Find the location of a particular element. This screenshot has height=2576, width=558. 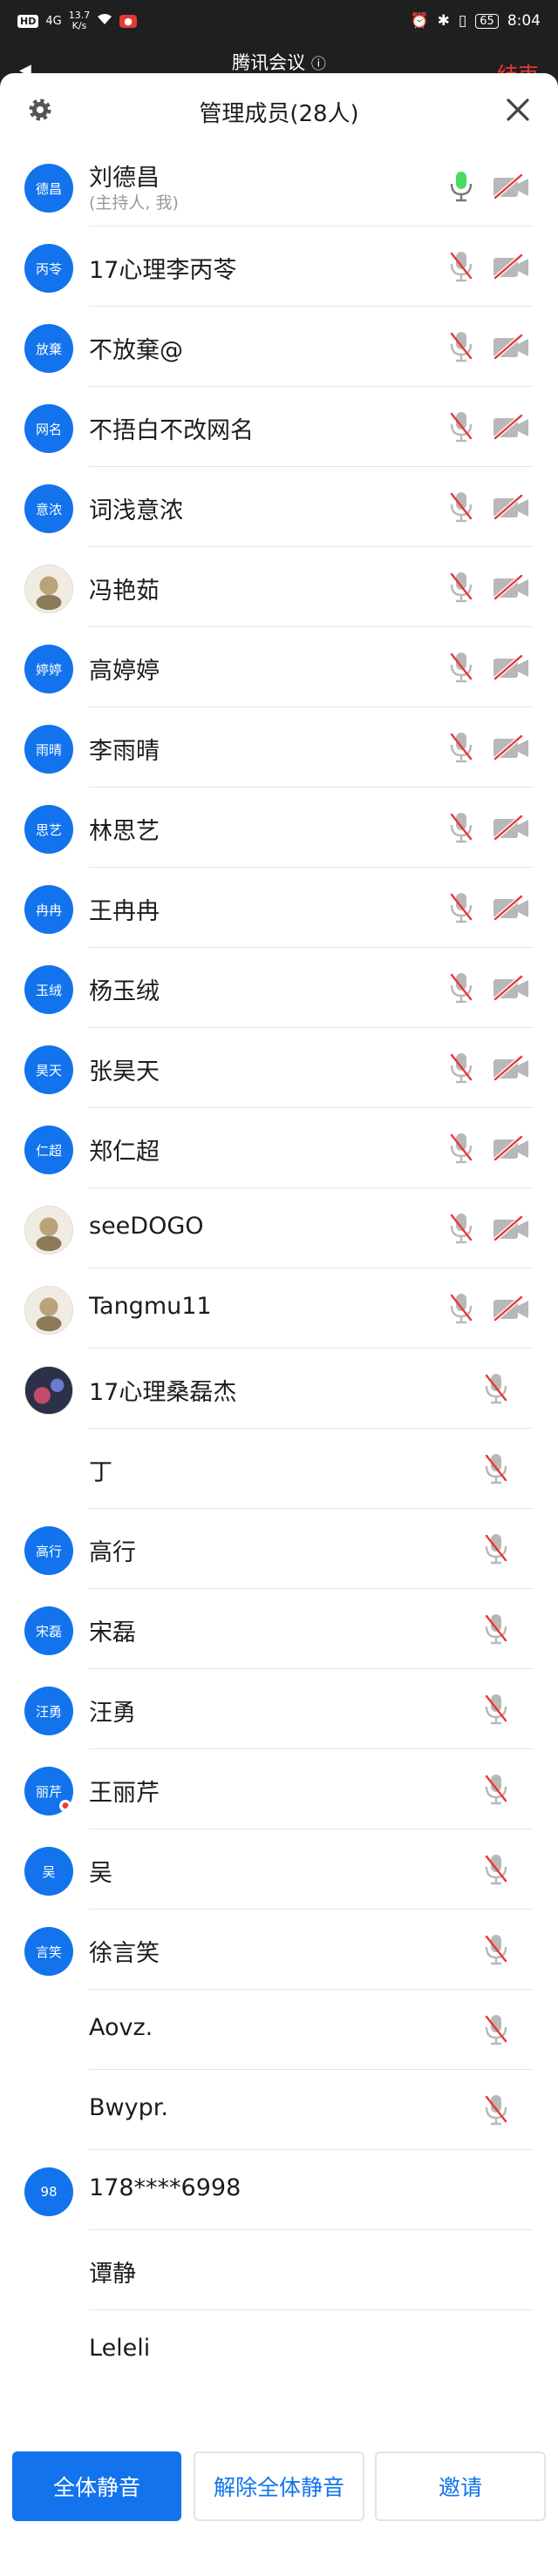

vibrate-icon: ▯ is located at coordinates (462, 21).